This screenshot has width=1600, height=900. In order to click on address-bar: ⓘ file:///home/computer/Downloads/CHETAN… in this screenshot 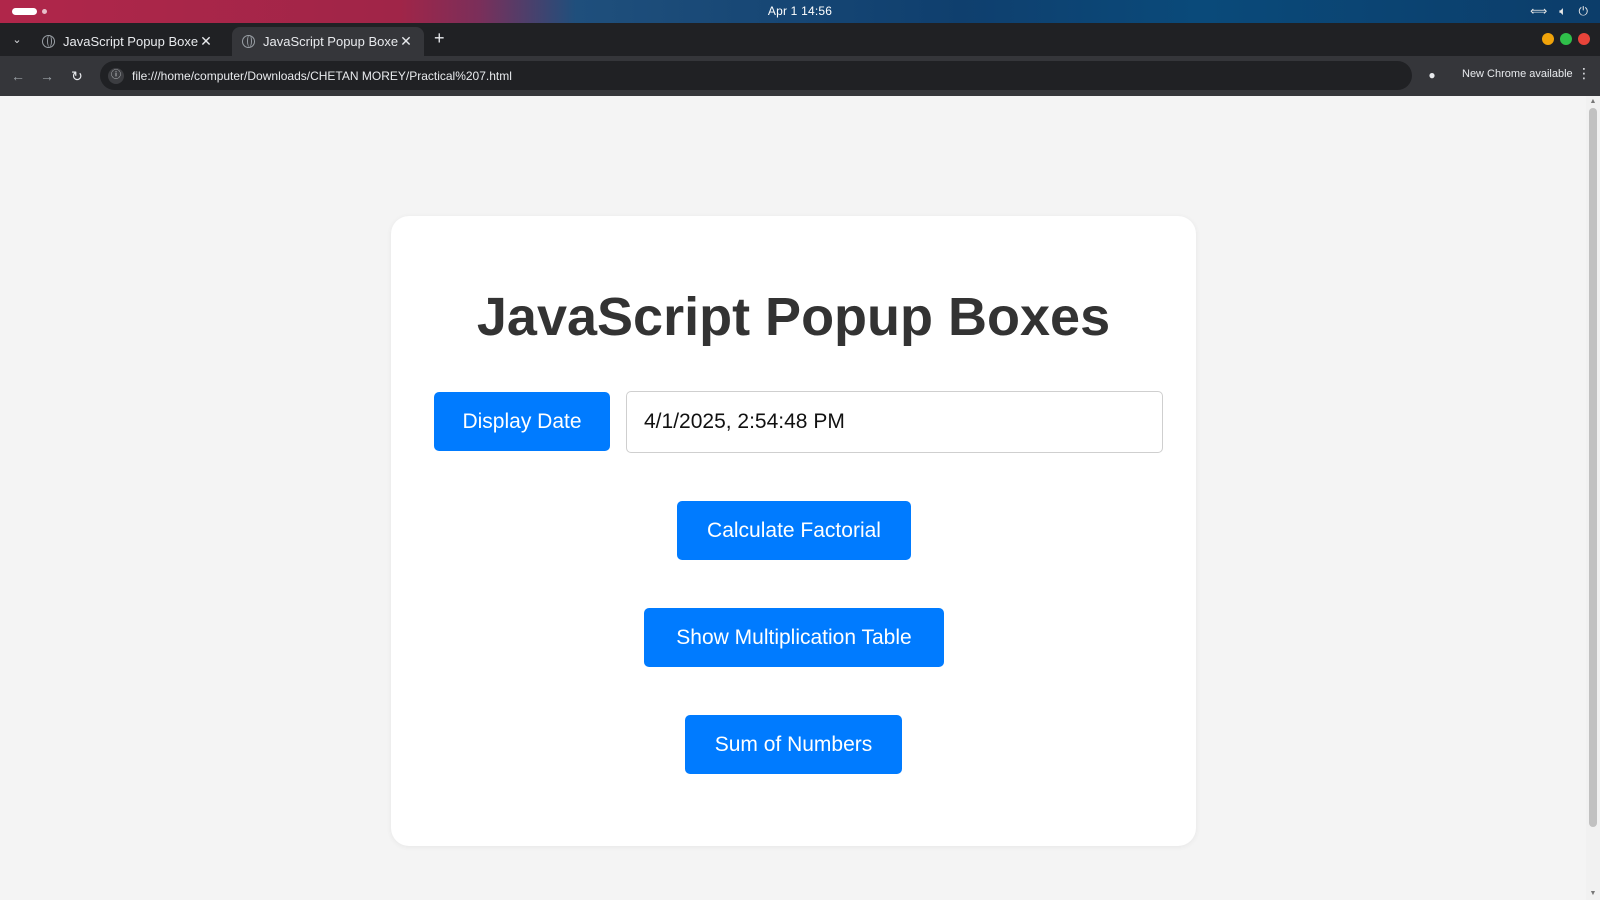, I will do `click(756, 75)`.